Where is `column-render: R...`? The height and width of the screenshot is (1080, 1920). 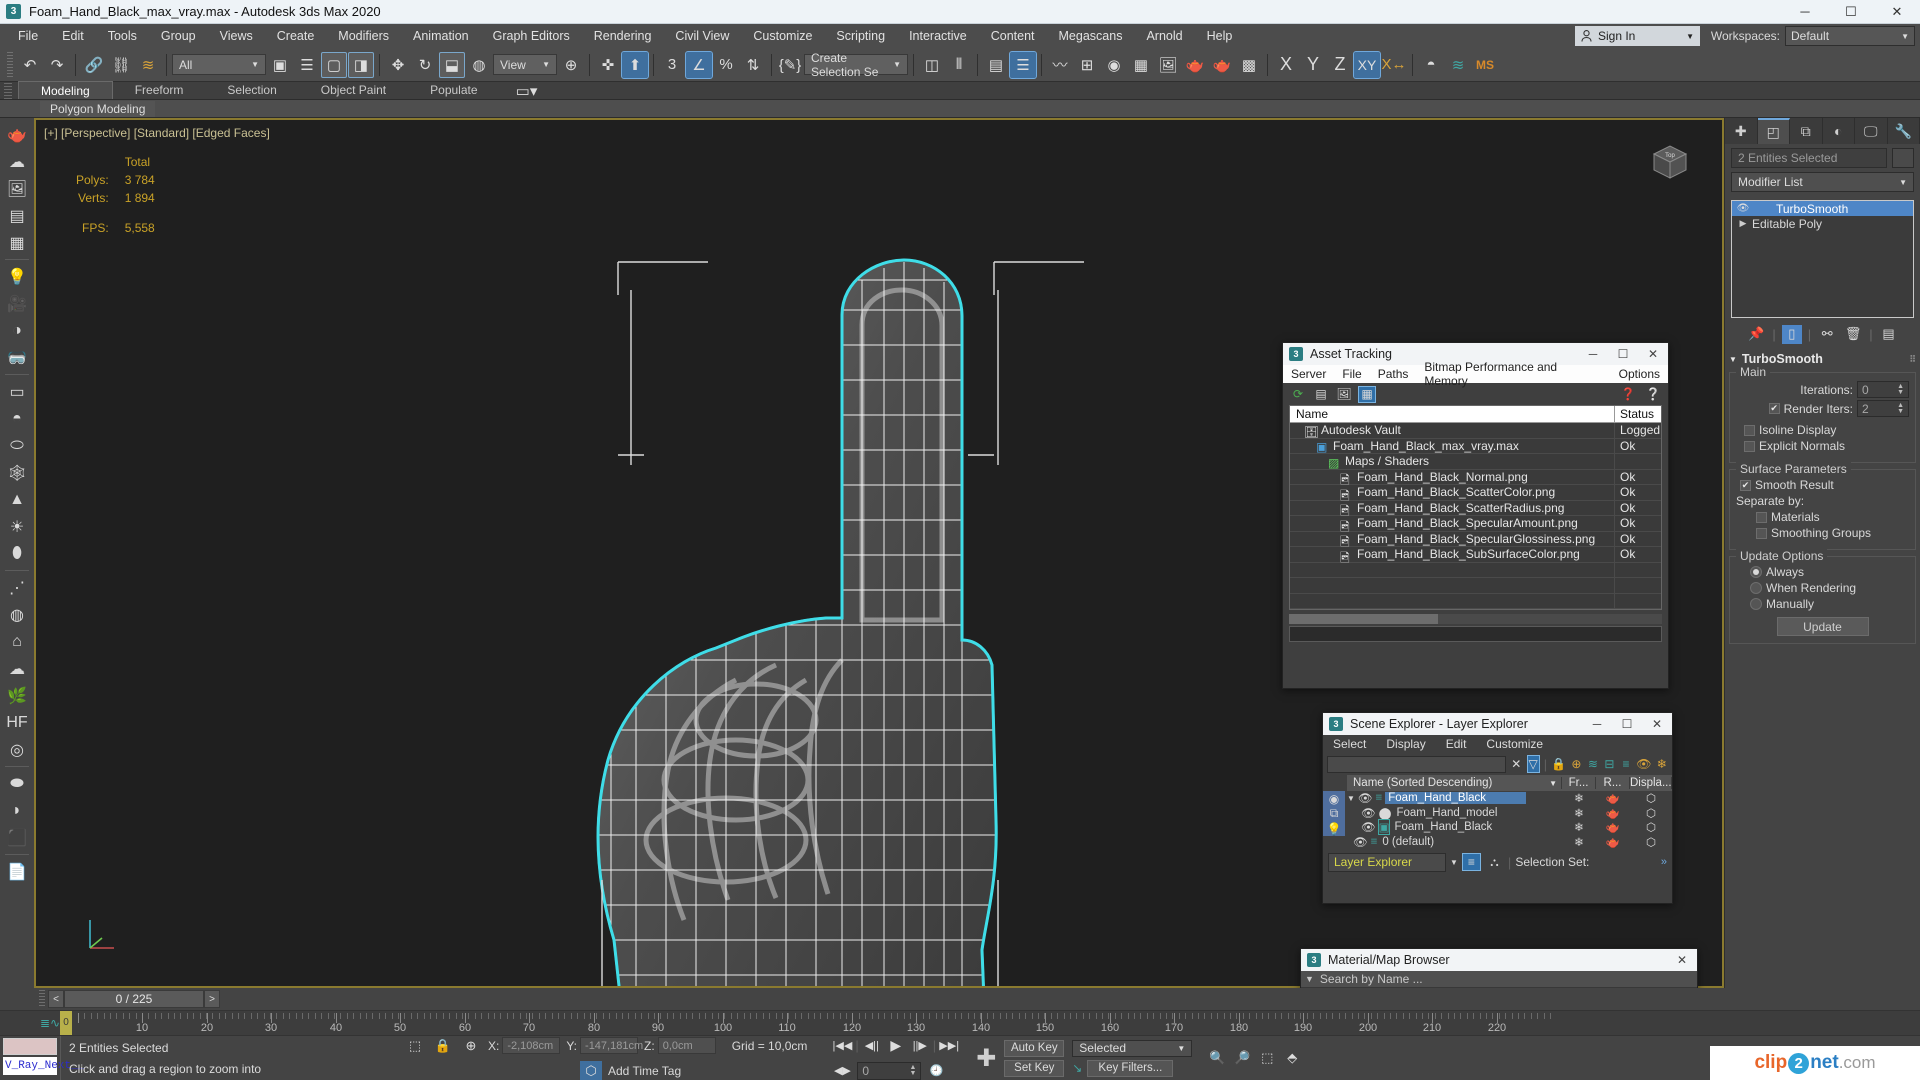
column-render: R... is located at coordinates (1613, 783).